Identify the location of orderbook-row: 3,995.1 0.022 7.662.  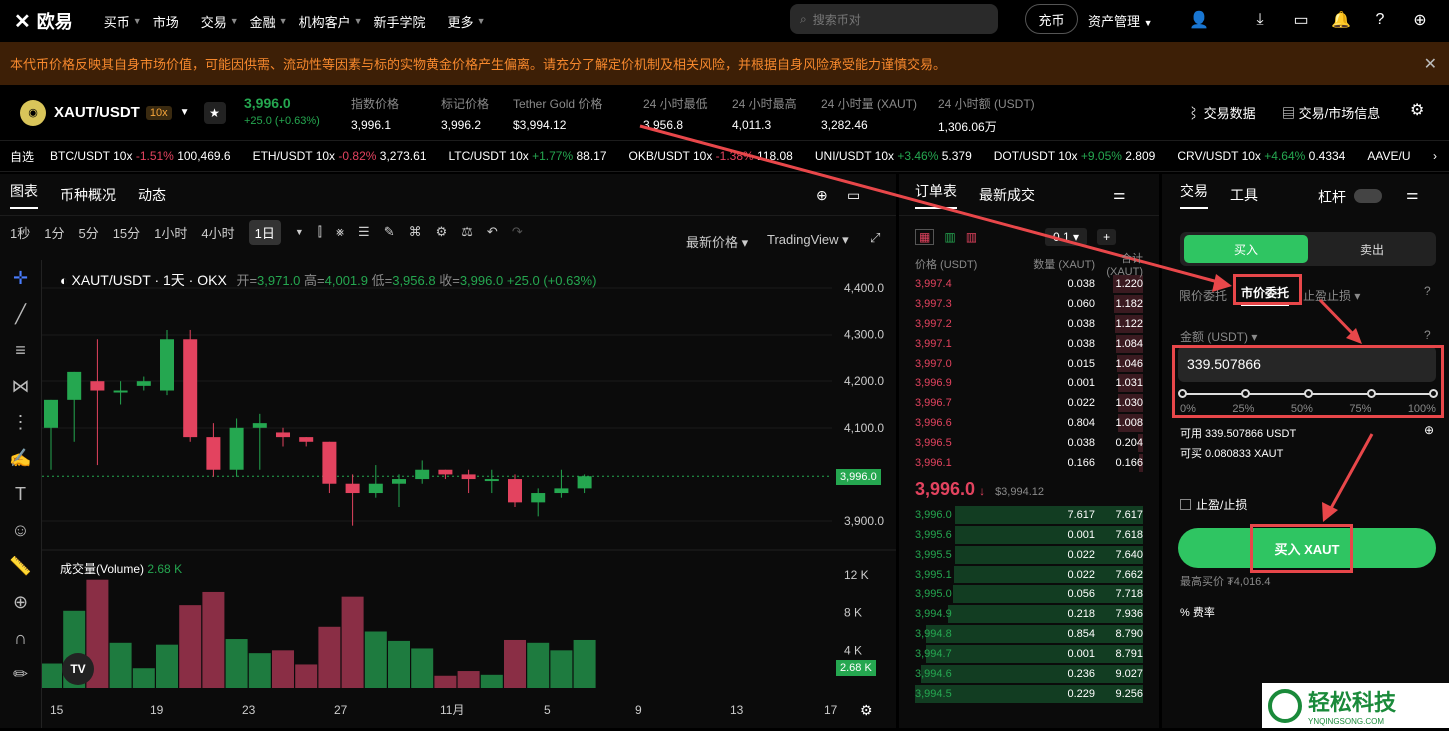
(1029, 575).